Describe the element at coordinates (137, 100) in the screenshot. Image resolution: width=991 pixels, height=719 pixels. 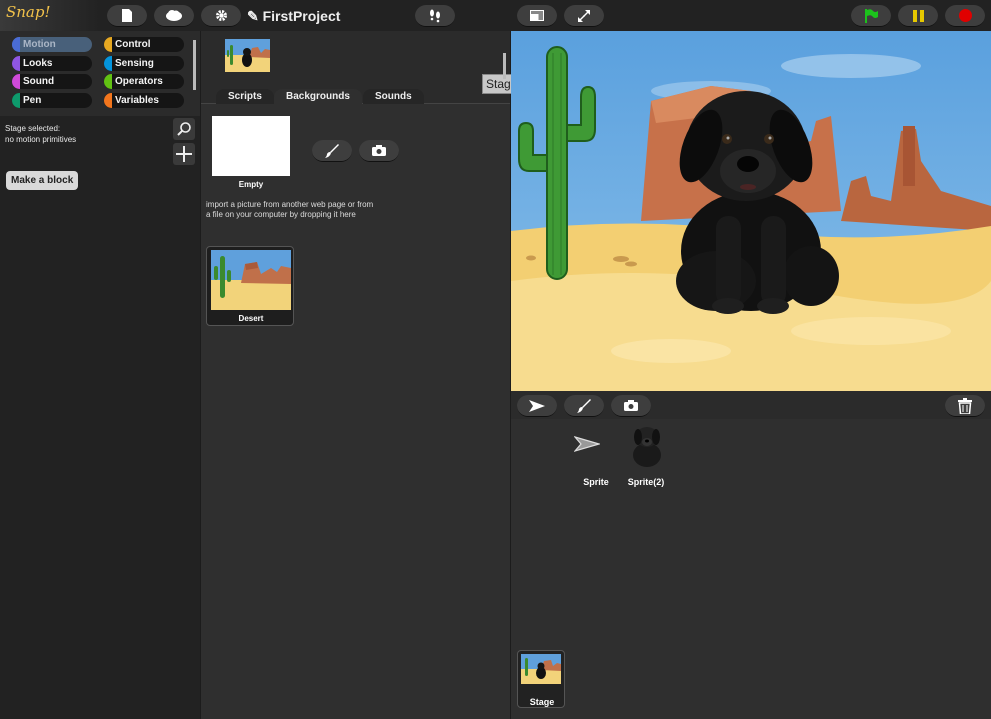
I see `category-label: Variables` at that location.